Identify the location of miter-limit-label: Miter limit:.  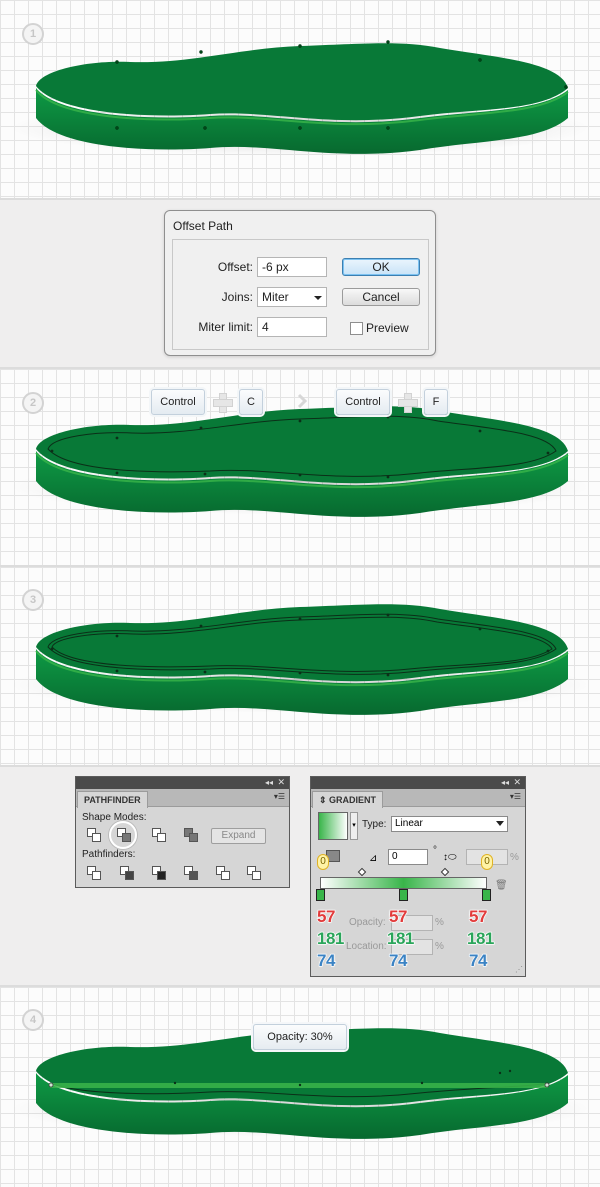
(225, 327).